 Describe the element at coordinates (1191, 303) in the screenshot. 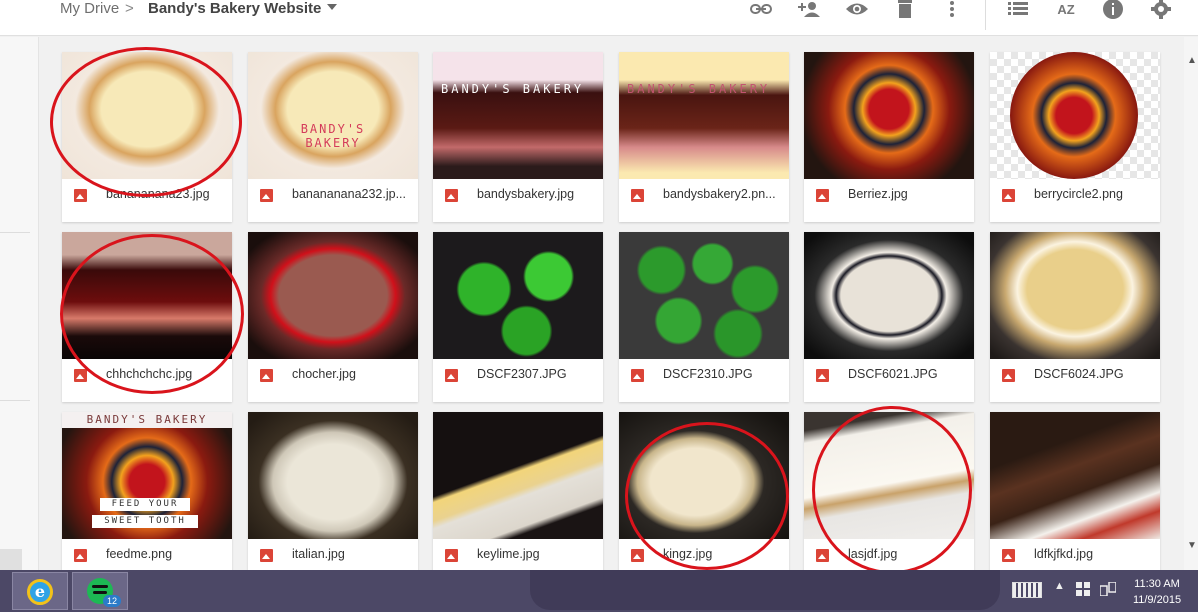

I see `vertical-scrollbar` at that location.